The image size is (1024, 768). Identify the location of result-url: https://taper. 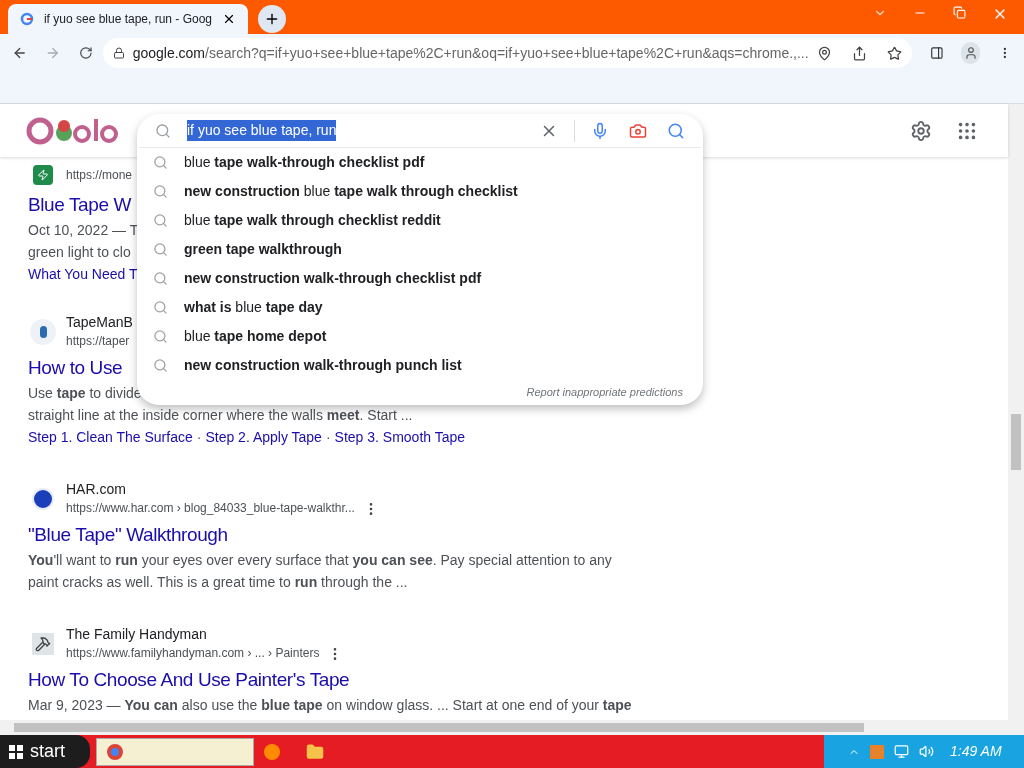
(98, 341).